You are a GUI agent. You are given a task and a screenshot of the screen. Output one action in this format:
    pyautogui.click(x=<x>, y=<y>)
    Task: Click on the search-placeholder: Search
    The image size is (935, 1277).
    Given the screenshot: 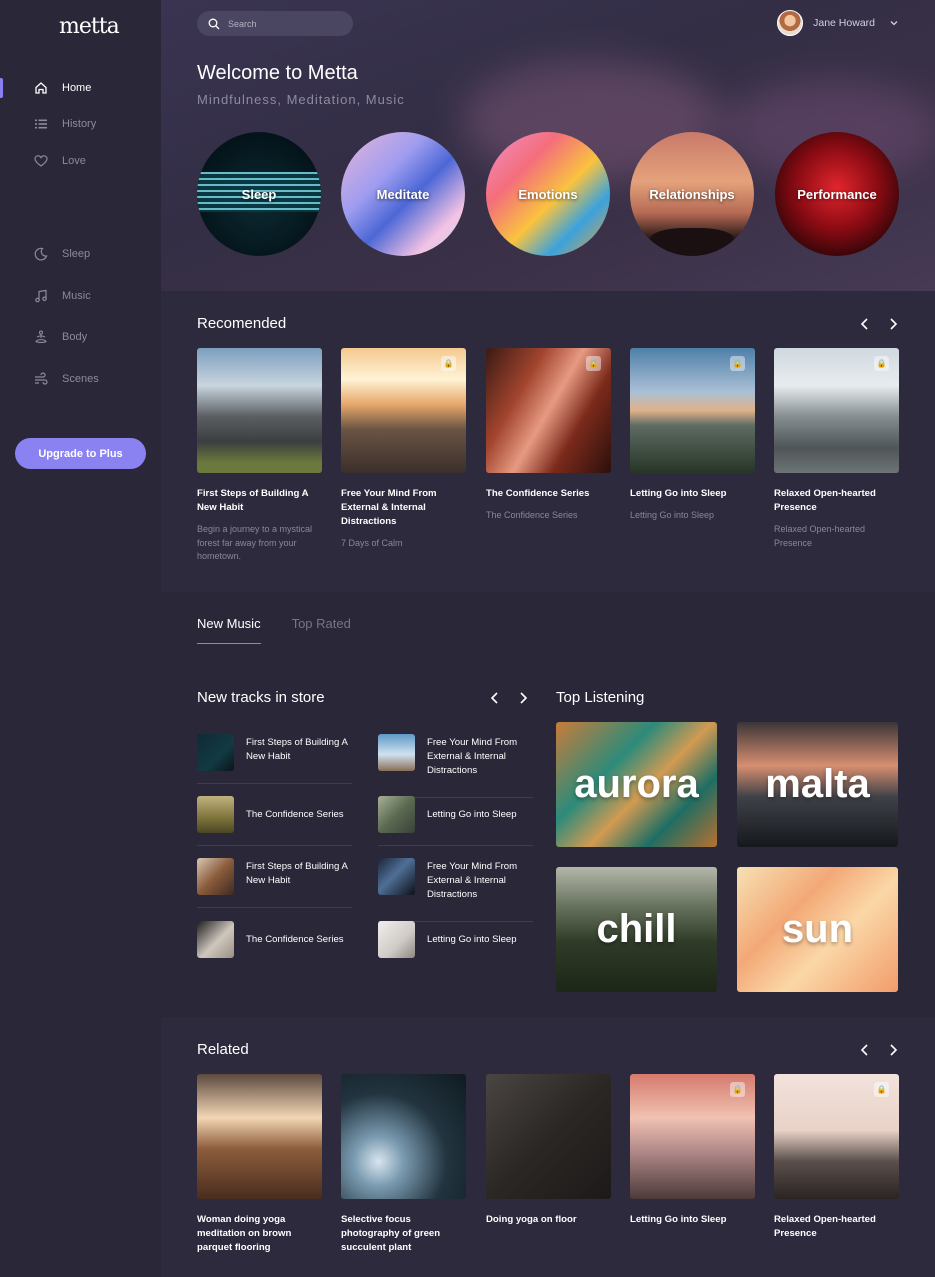 What is the action you would take?
    pyautogui.click(x=242, y=23)
    